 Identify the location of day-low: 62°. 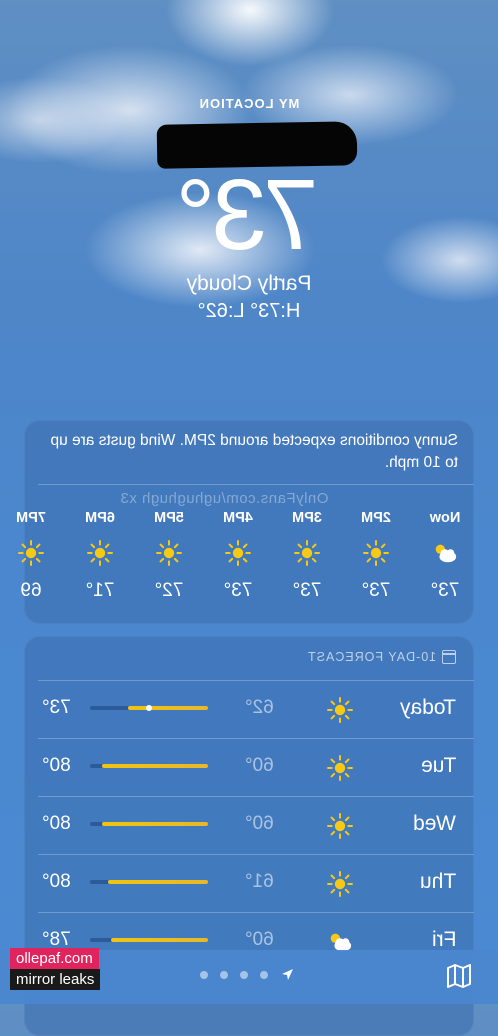
(259, 707).